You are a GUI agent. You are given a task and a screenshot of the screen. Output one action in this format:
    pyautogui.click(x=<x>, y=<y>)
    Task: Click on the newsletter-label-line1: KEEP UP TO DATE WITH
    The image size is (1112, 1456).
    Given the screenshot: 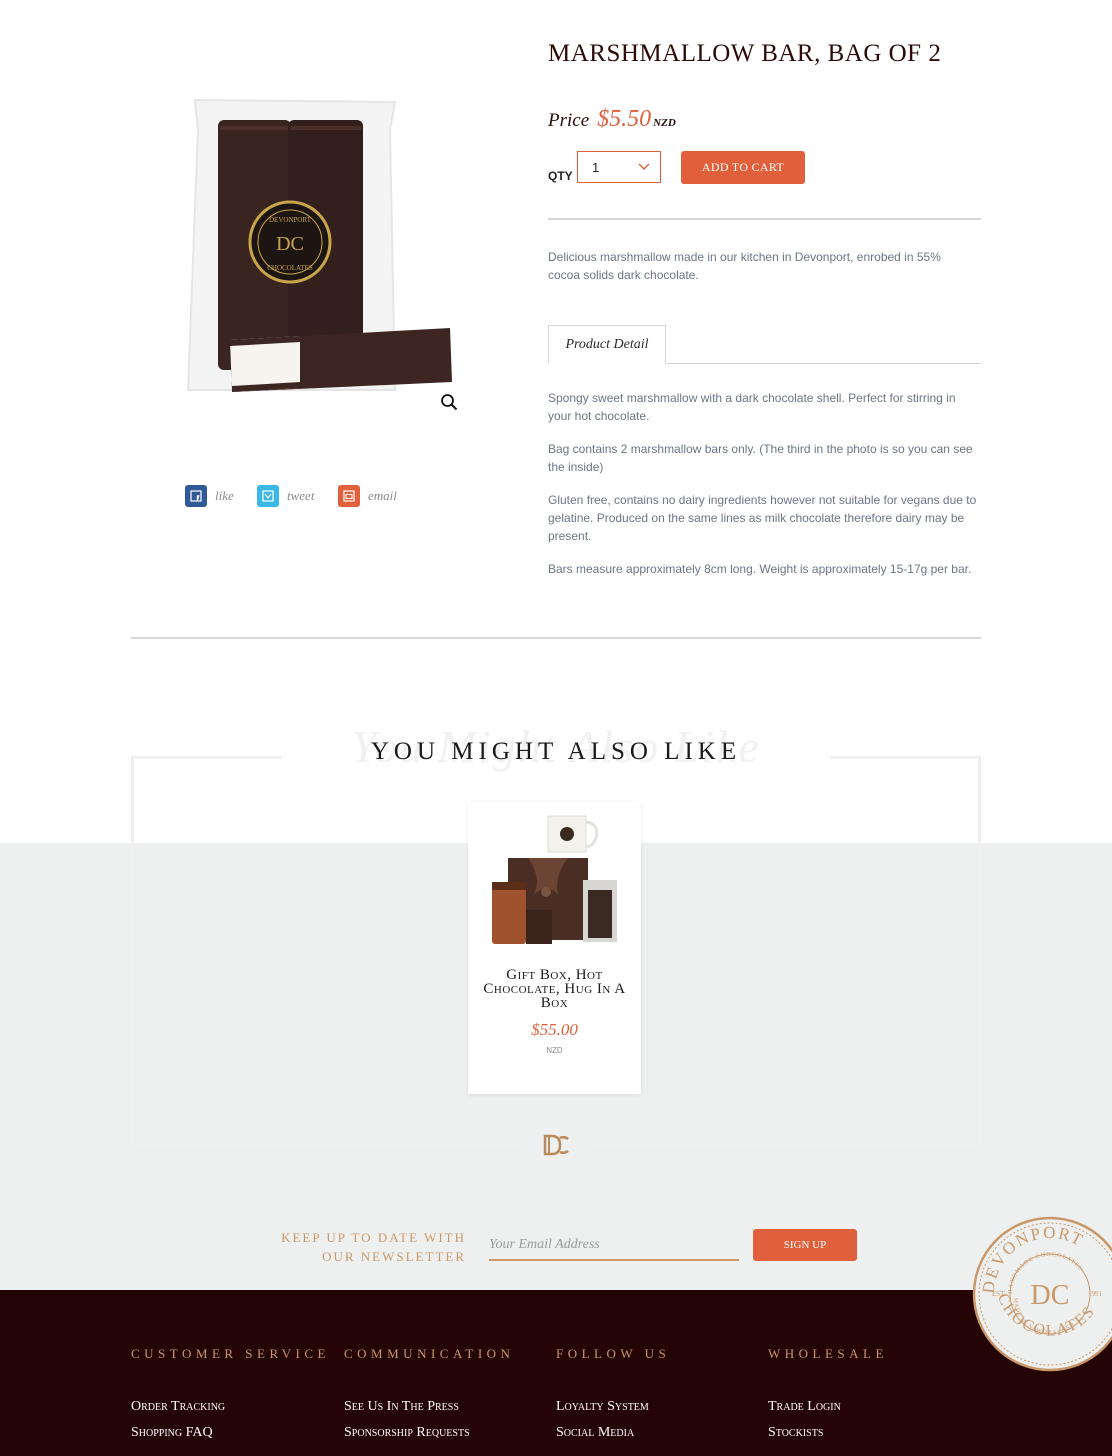 What is the action you would take?
    pyautogui.click(x=373, y=1237)
    